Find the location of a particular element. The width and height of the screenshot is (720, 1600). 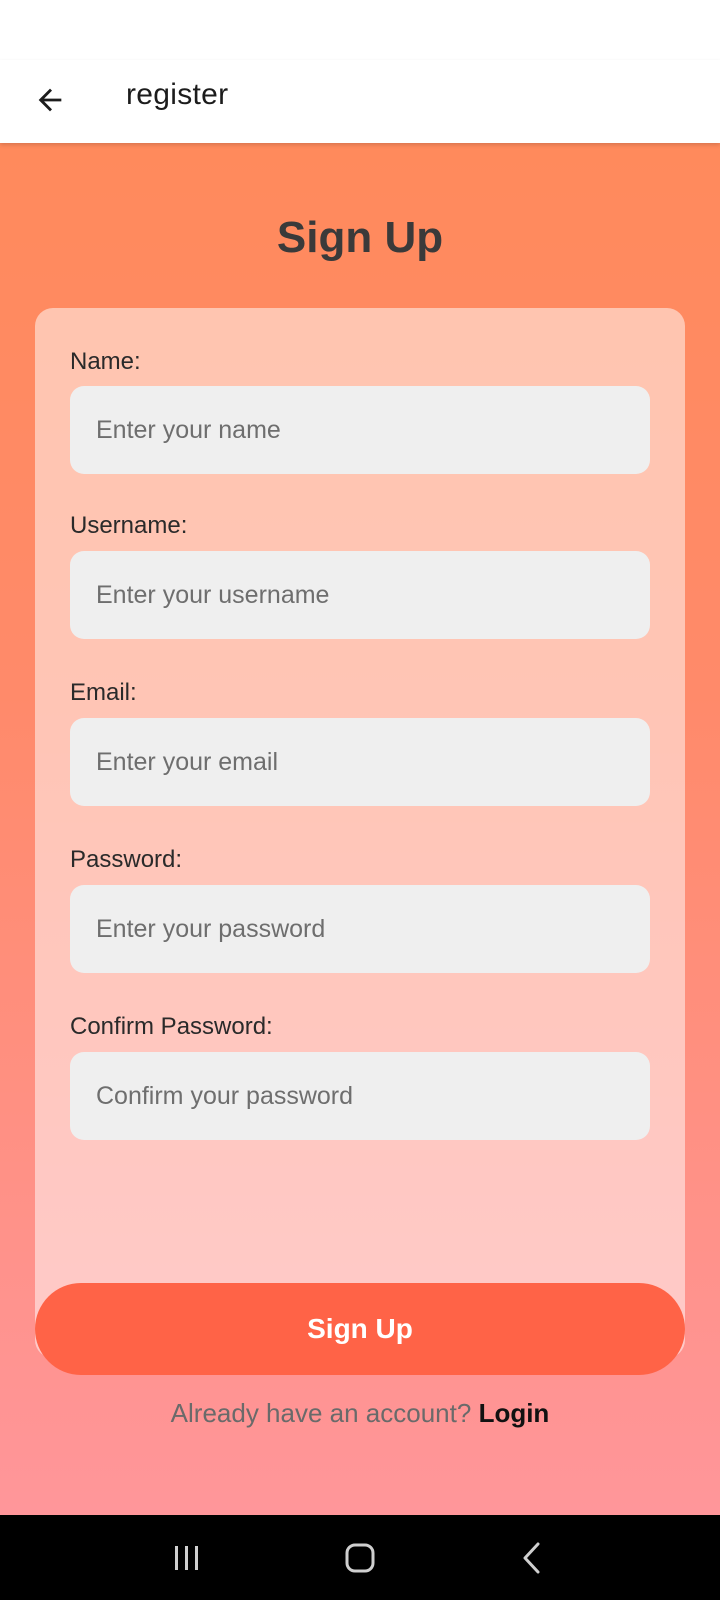

name-input is located at coordinates (360, 430).